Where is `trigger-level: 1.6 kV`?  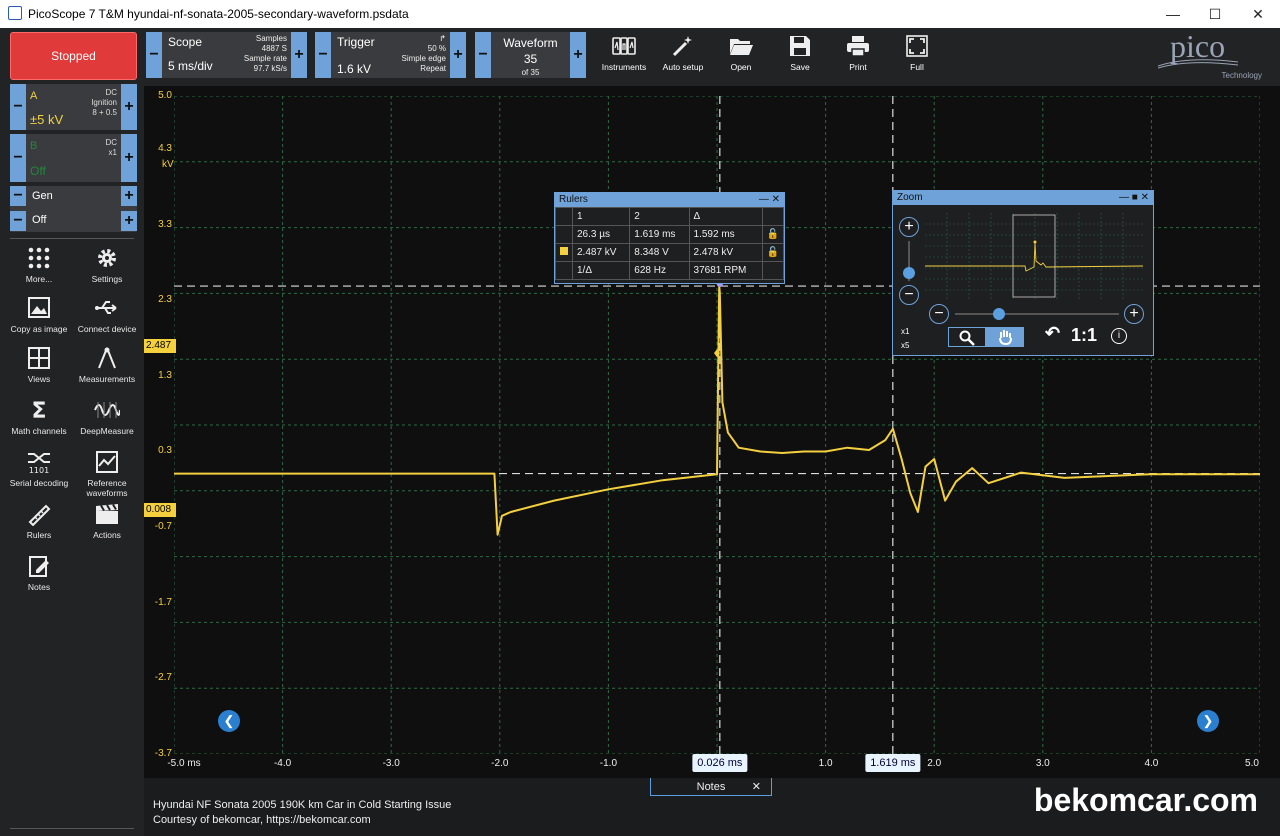 trigger-level: 1.6 kV is located at coordinates (354, 69).